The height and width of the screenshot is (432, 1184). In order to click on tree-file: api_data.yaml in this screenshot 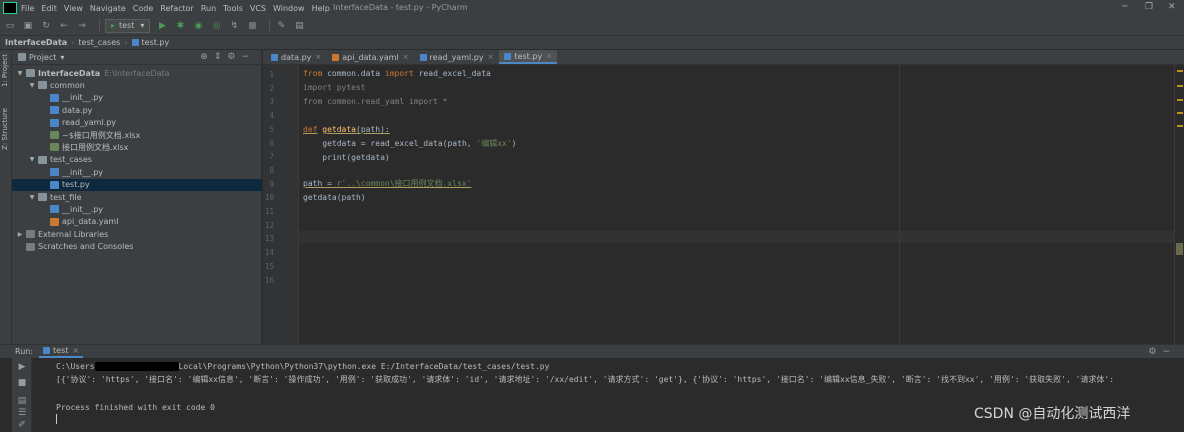, I will do `click(137, 222)`.